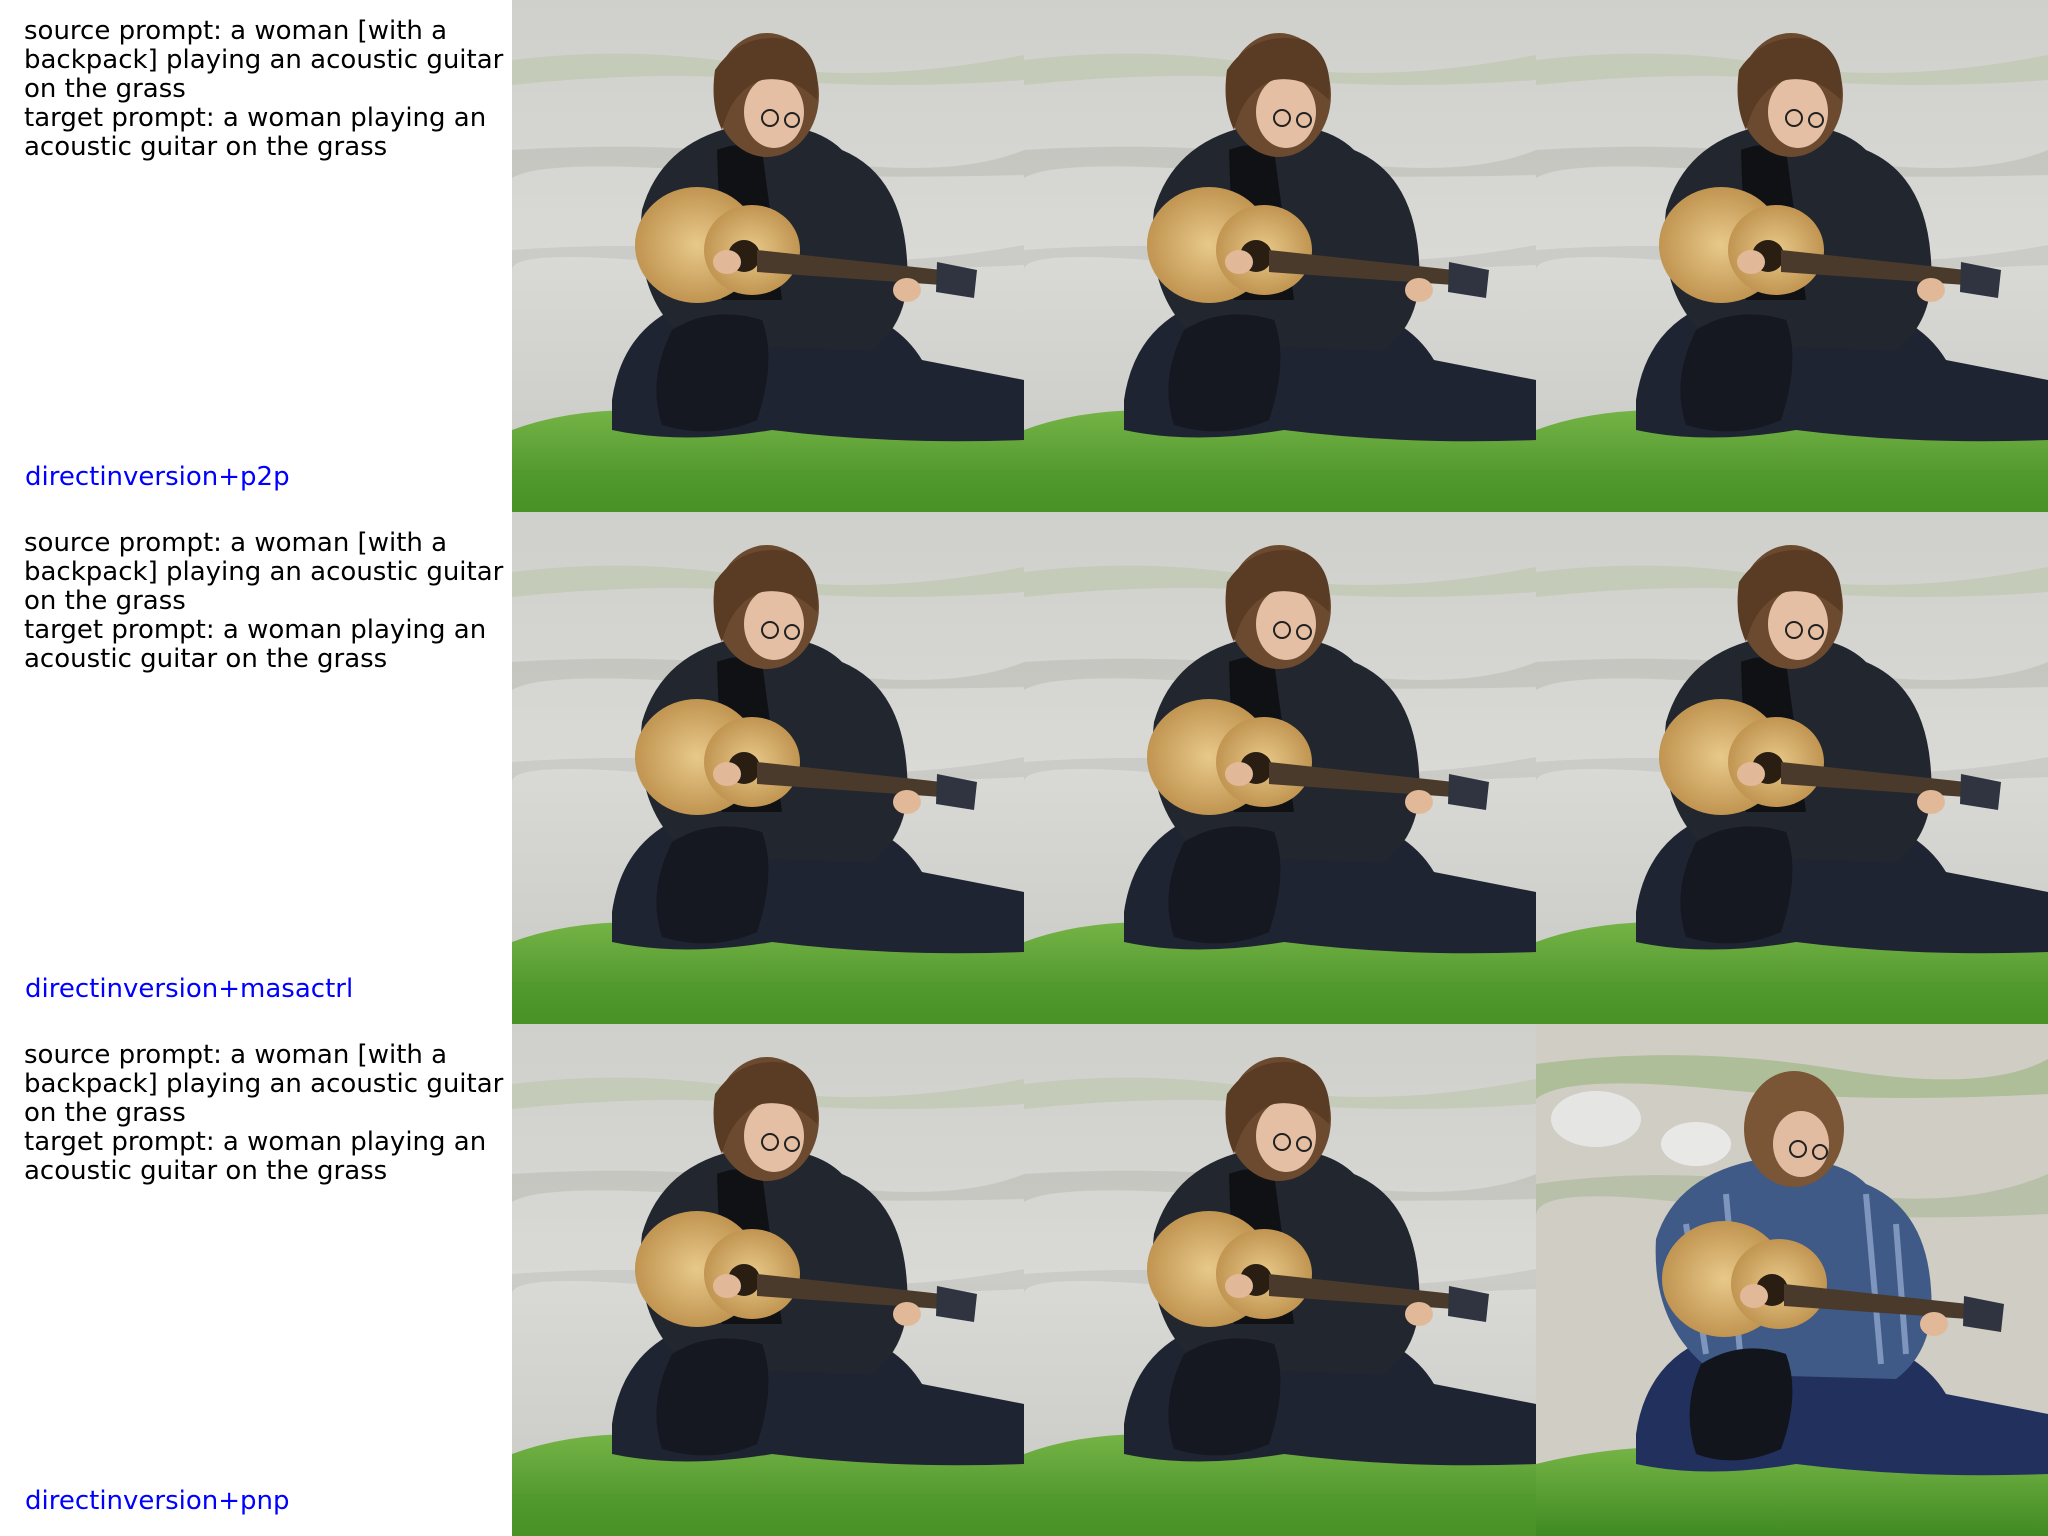 Image resolution: width=2048 pixels, height=1536 pixels. I want to click on method-label: directinversion+p2p, so click(157, 477).